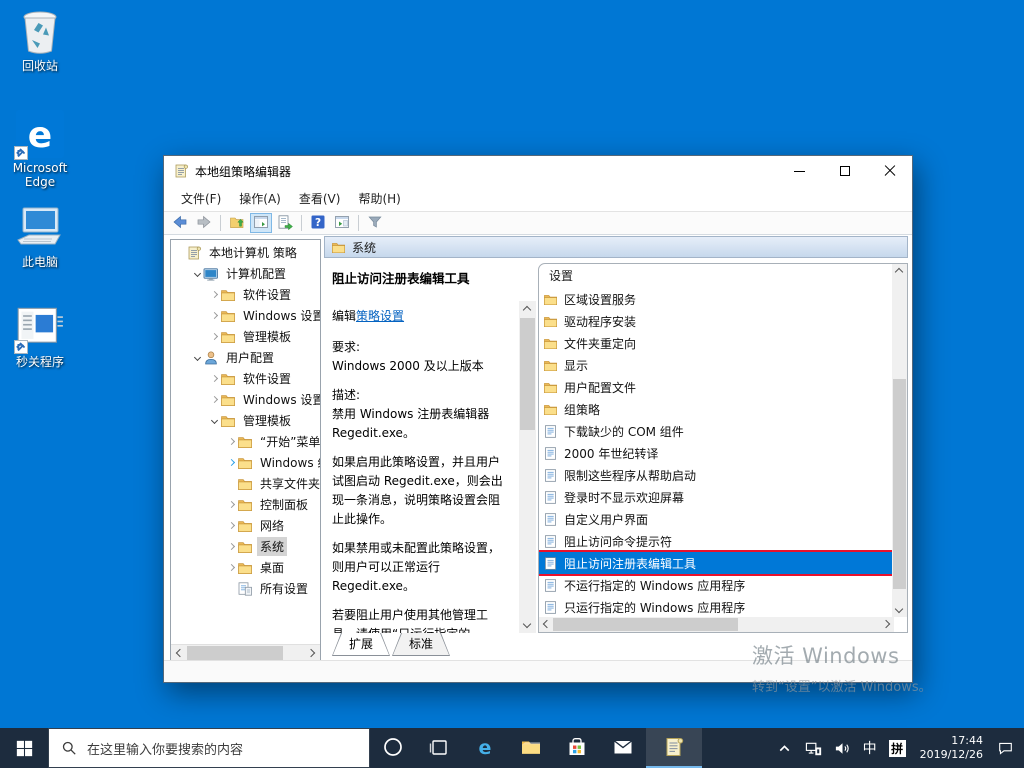 This screenshot has width=1024, height=768. I want to click on tree-item: 控制面板, so click(245, 504).